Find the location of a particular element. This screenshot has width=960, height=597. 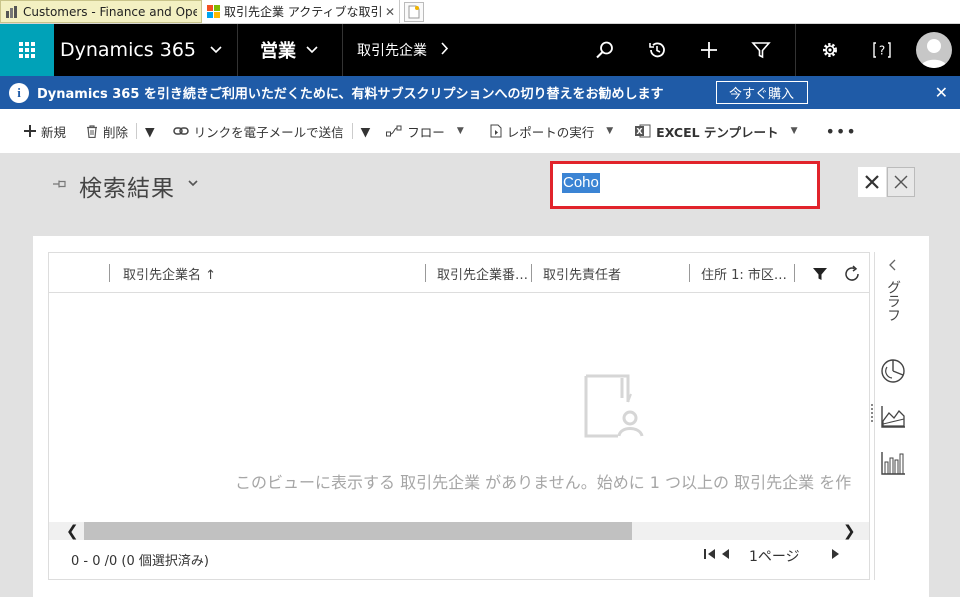

delete-button: 削除 is located at coordinates (107, 131).